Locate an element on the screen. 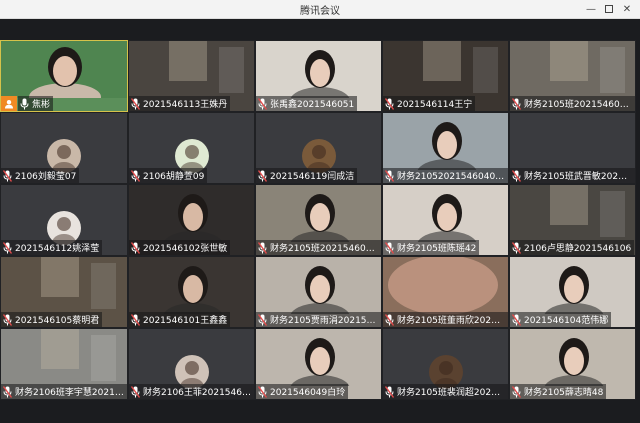  participant-tile: 2021546101王鑫鑫 is located at coordinates (191, 292).